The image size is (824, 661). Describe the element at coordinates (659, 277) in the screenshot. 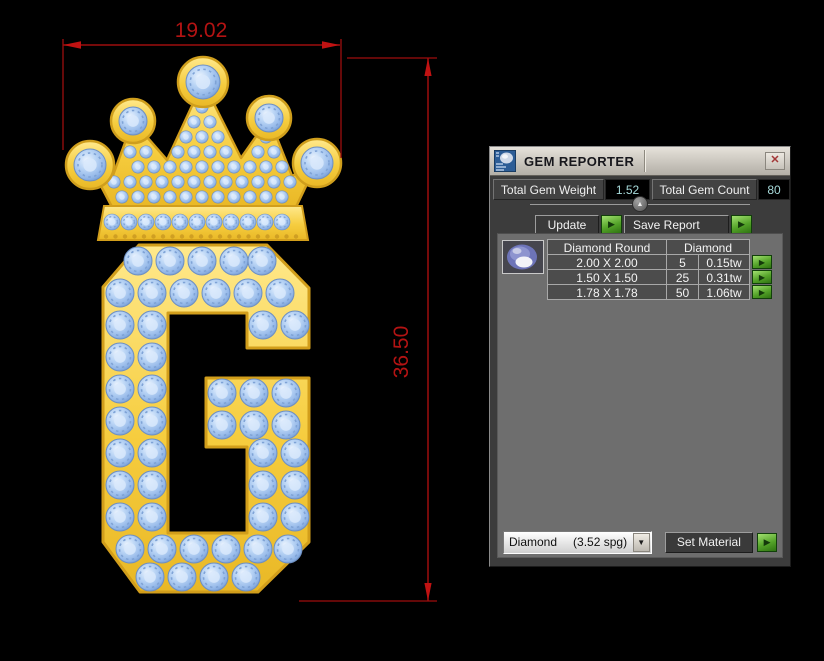

I see `table-row: 1.50 X 1.50 25 0.31tw ▶` at that location.